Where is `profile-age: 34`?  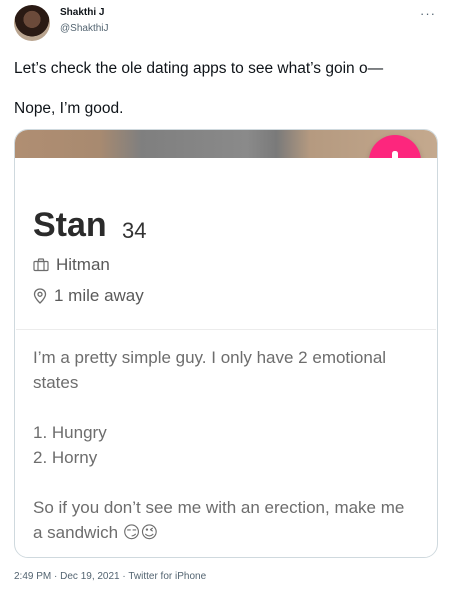
profile-age: 34 is located at coordinates (134, 230).